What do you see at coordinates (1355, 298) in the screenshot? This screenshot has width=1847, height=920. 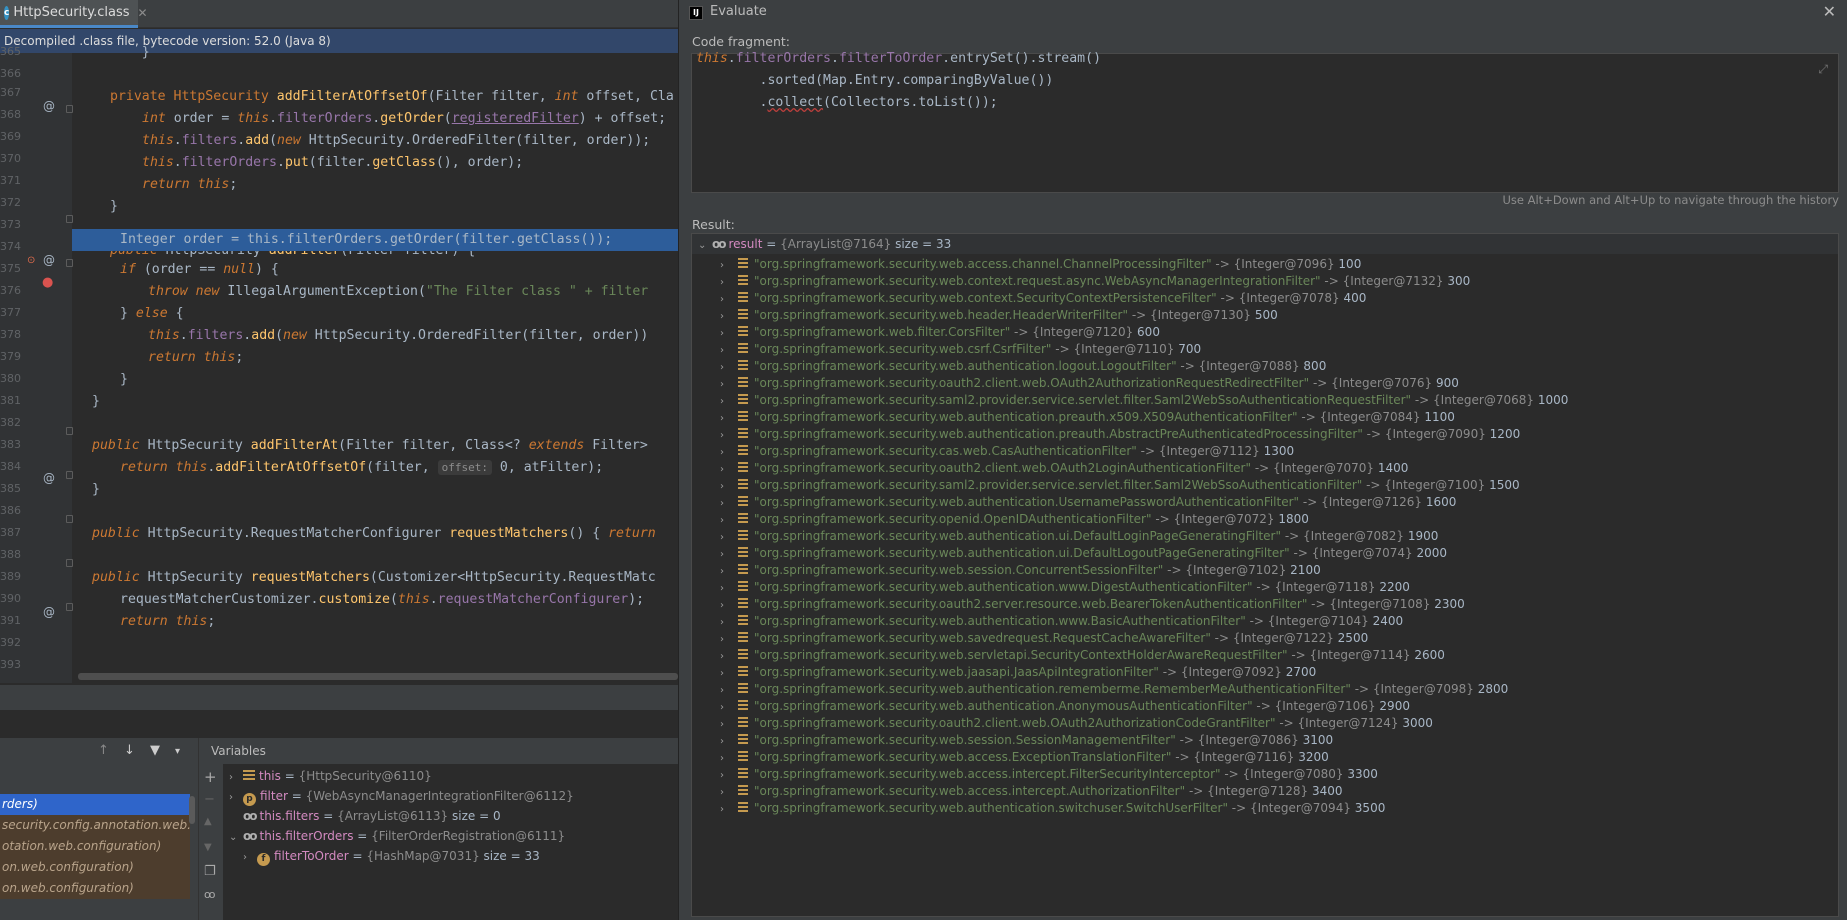 I see `entry-value: 400` at bounding box center [1355, 298].